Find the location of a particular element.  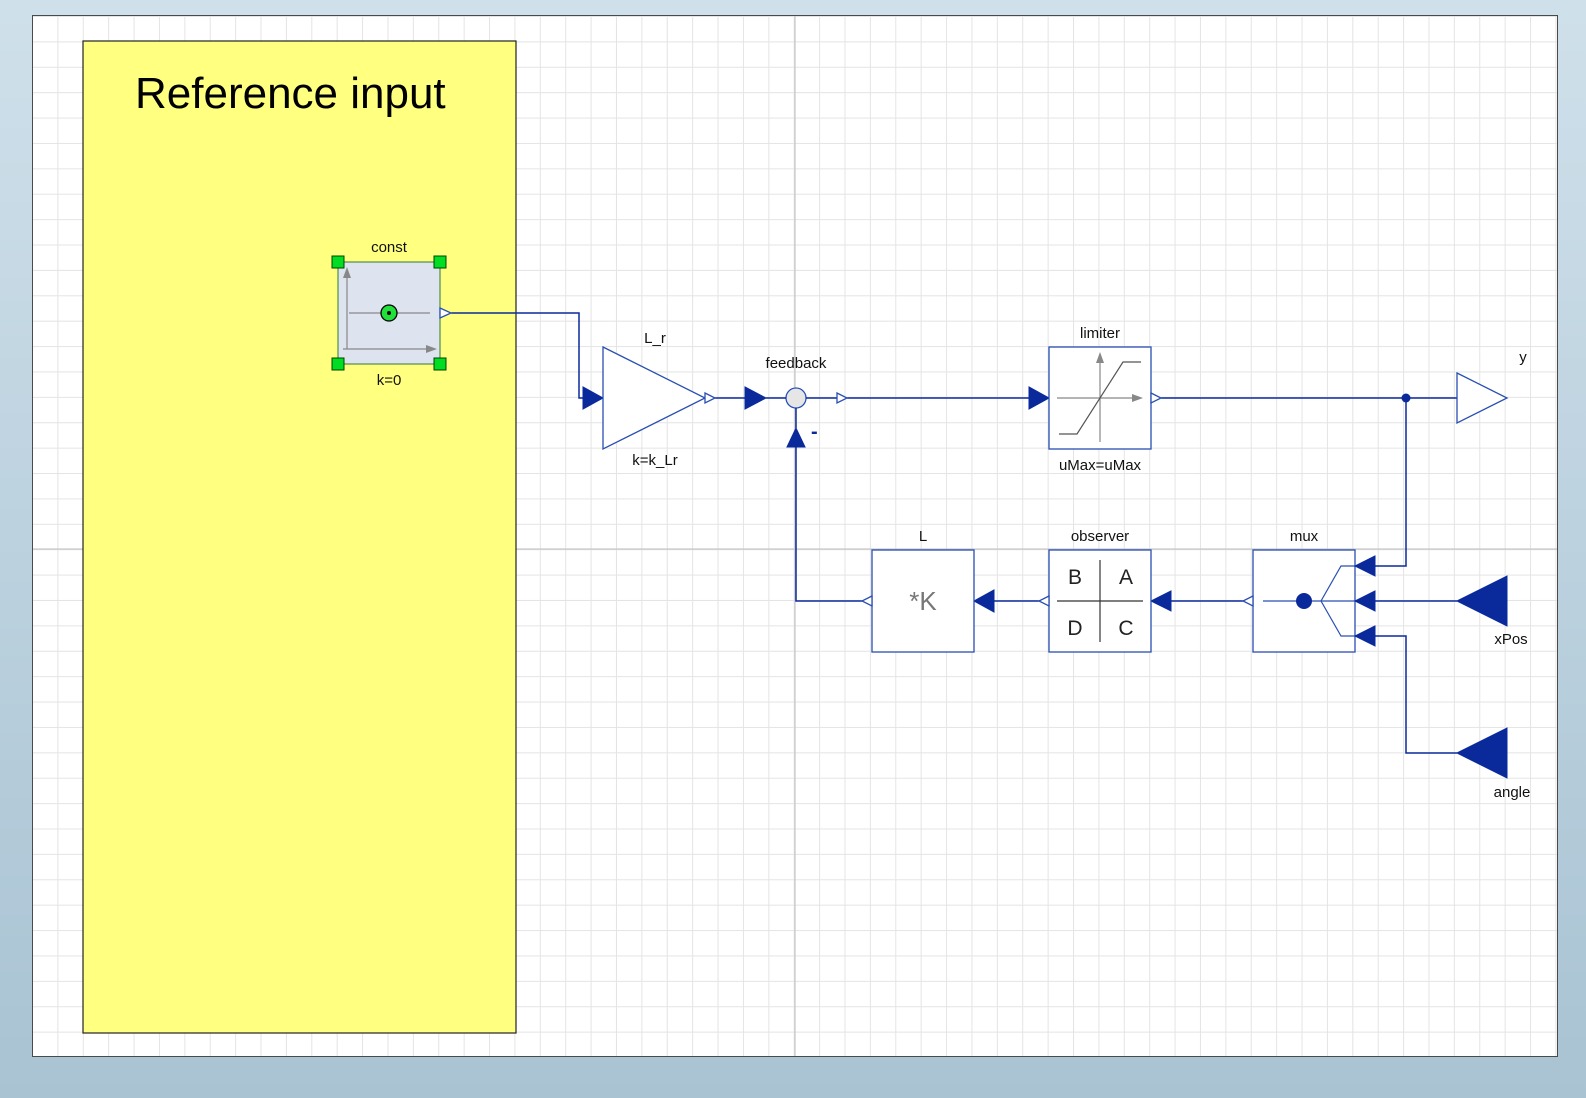

observer-cell-b: B is located at coordinates (1075, 577).